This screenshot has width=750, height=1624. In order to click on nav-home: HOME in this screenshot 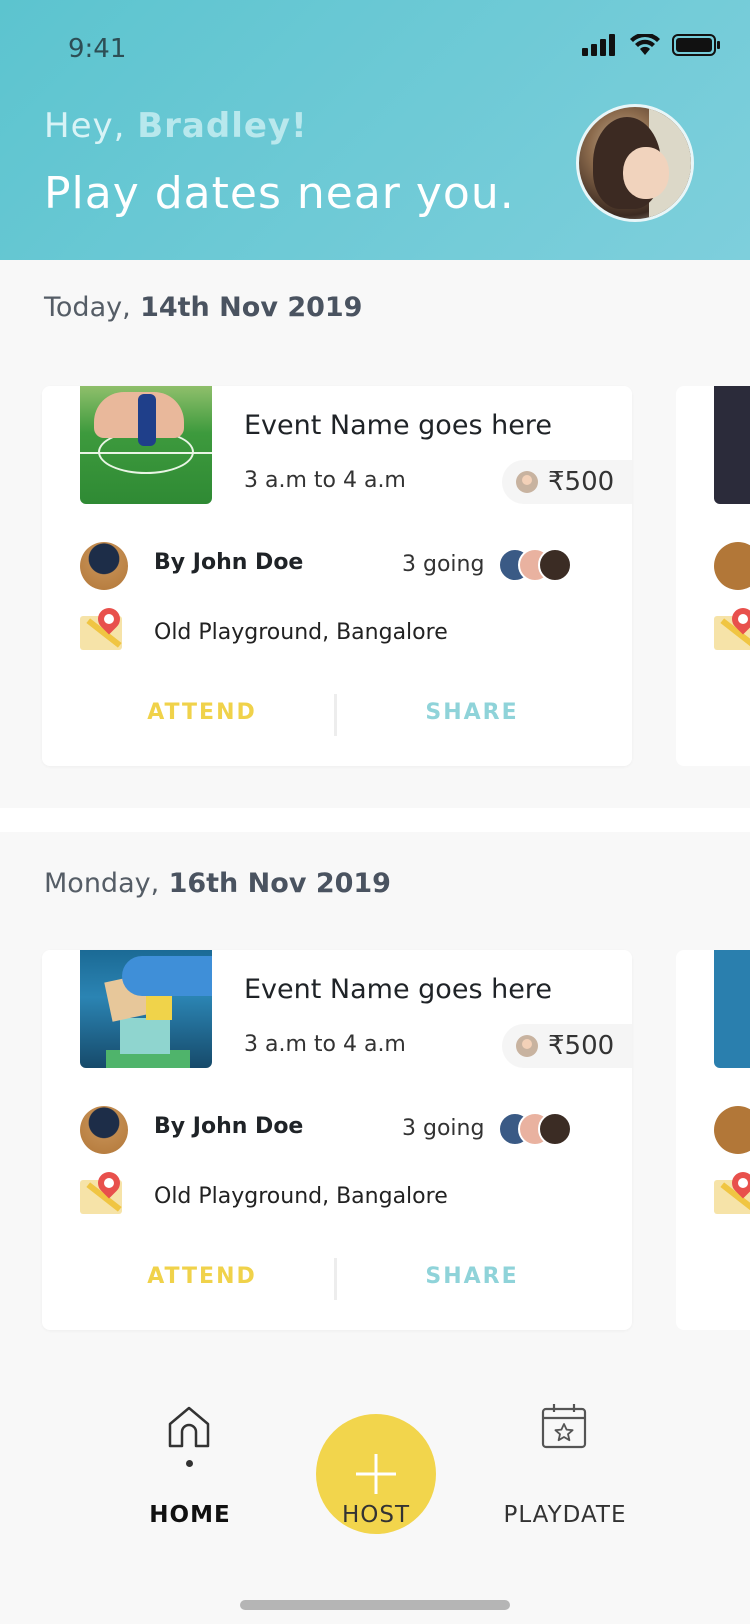, I will do `click(190, 1515)`.